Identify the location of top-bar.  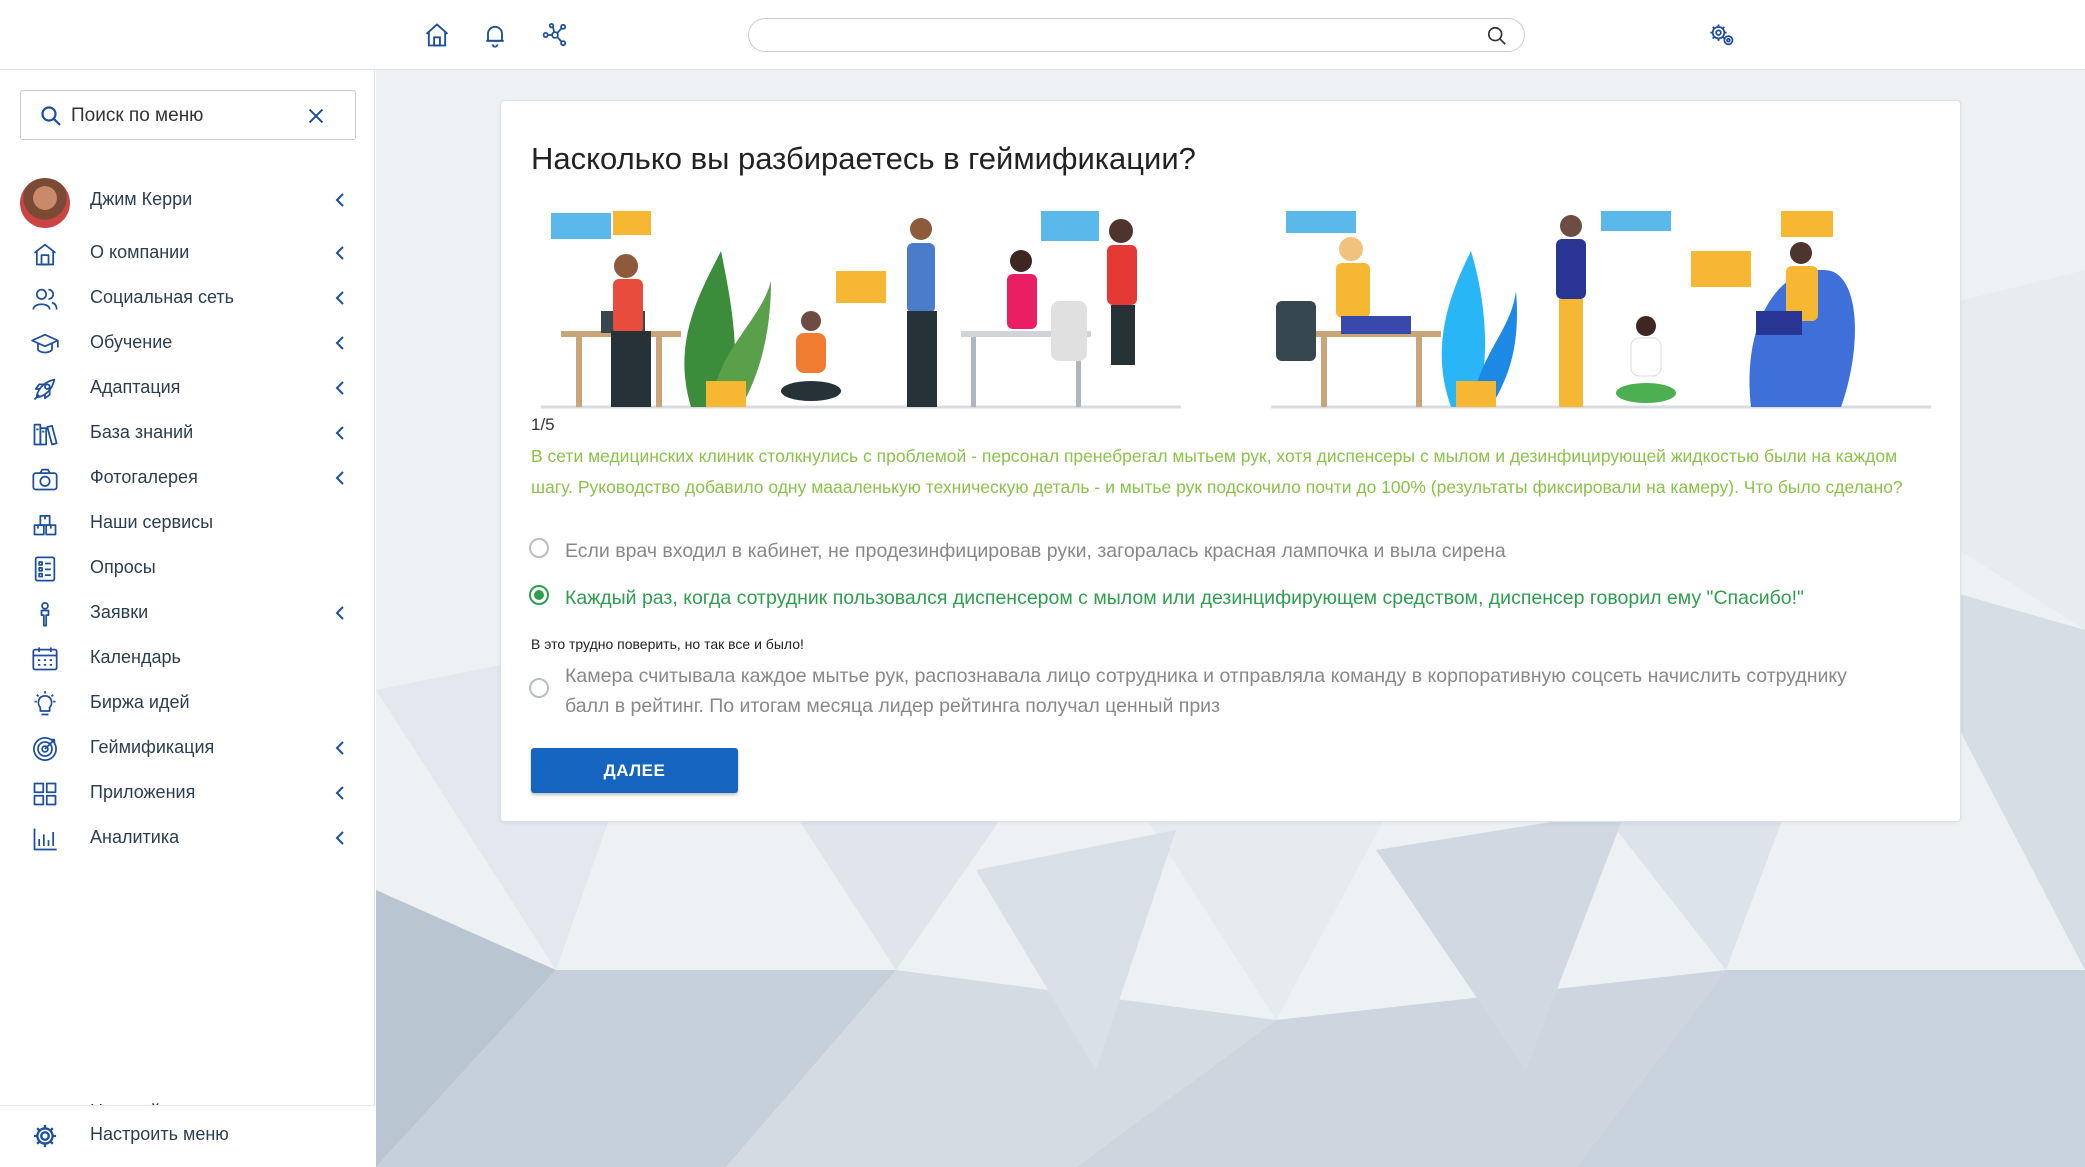
(1042, 35).